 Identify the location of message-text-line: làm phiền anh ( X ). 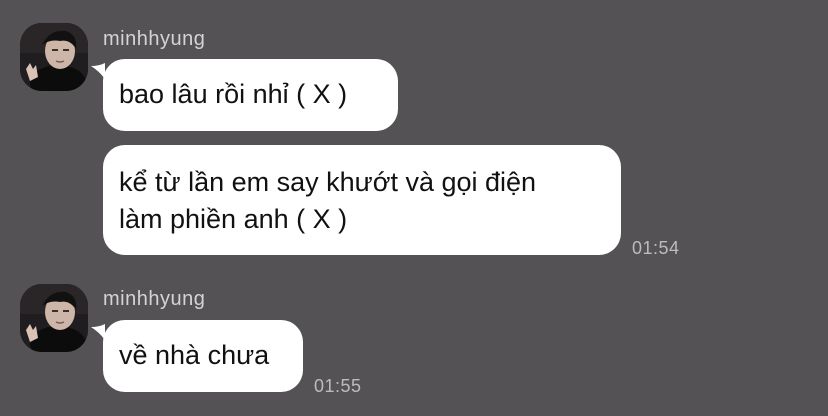
(233, 219).